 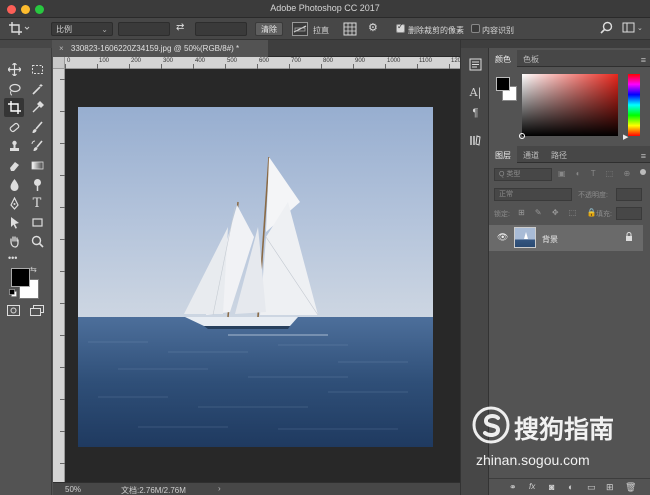 I want to click on hue-slider, so click(x=634, y=105).